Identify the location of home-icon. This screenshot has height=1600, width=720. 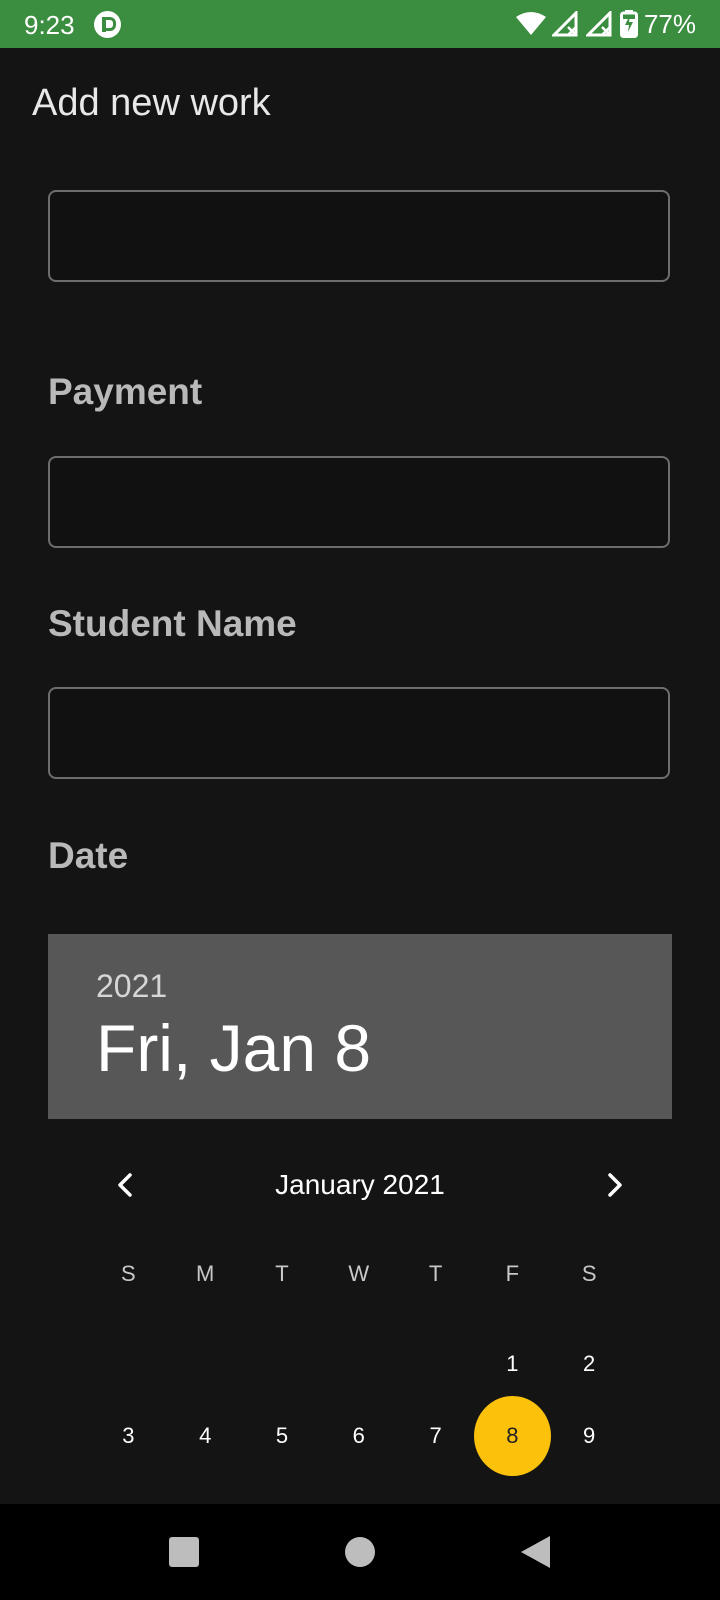
(360, 1552).